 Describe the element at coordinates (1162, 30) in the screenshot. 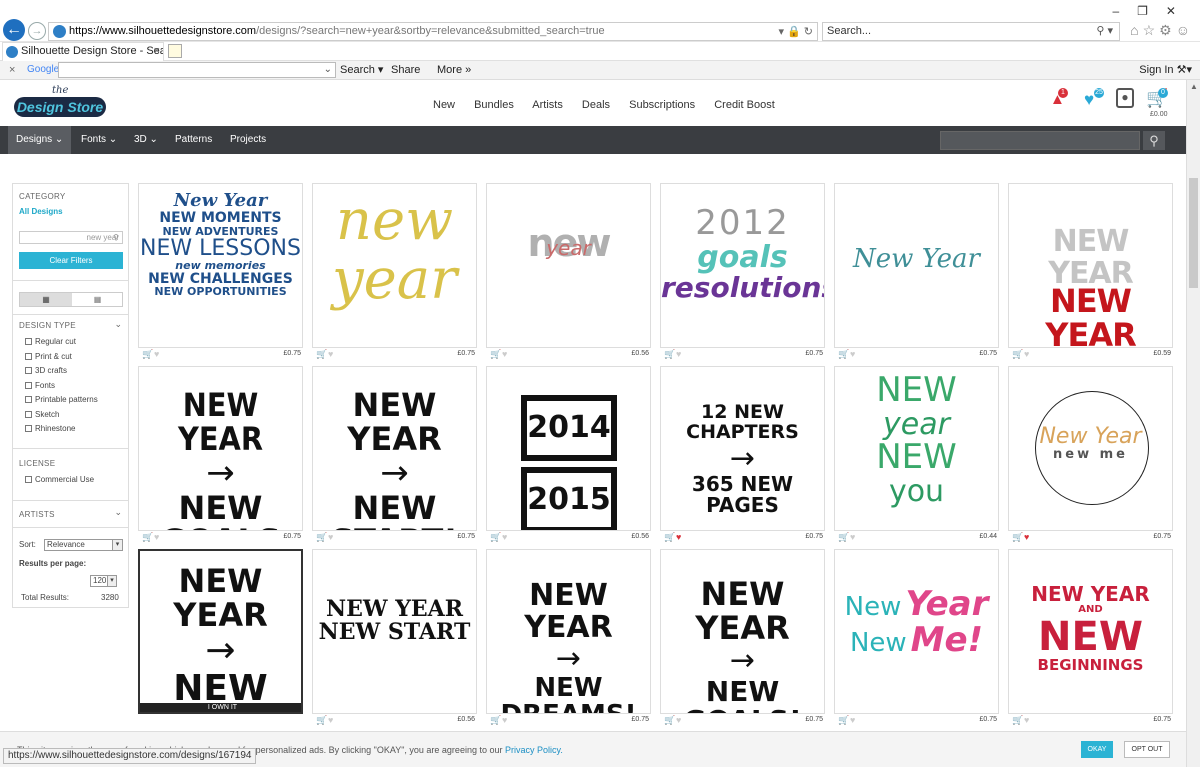

I see `home-star-gear-icons: ⌂☆⚙☺` at that location.